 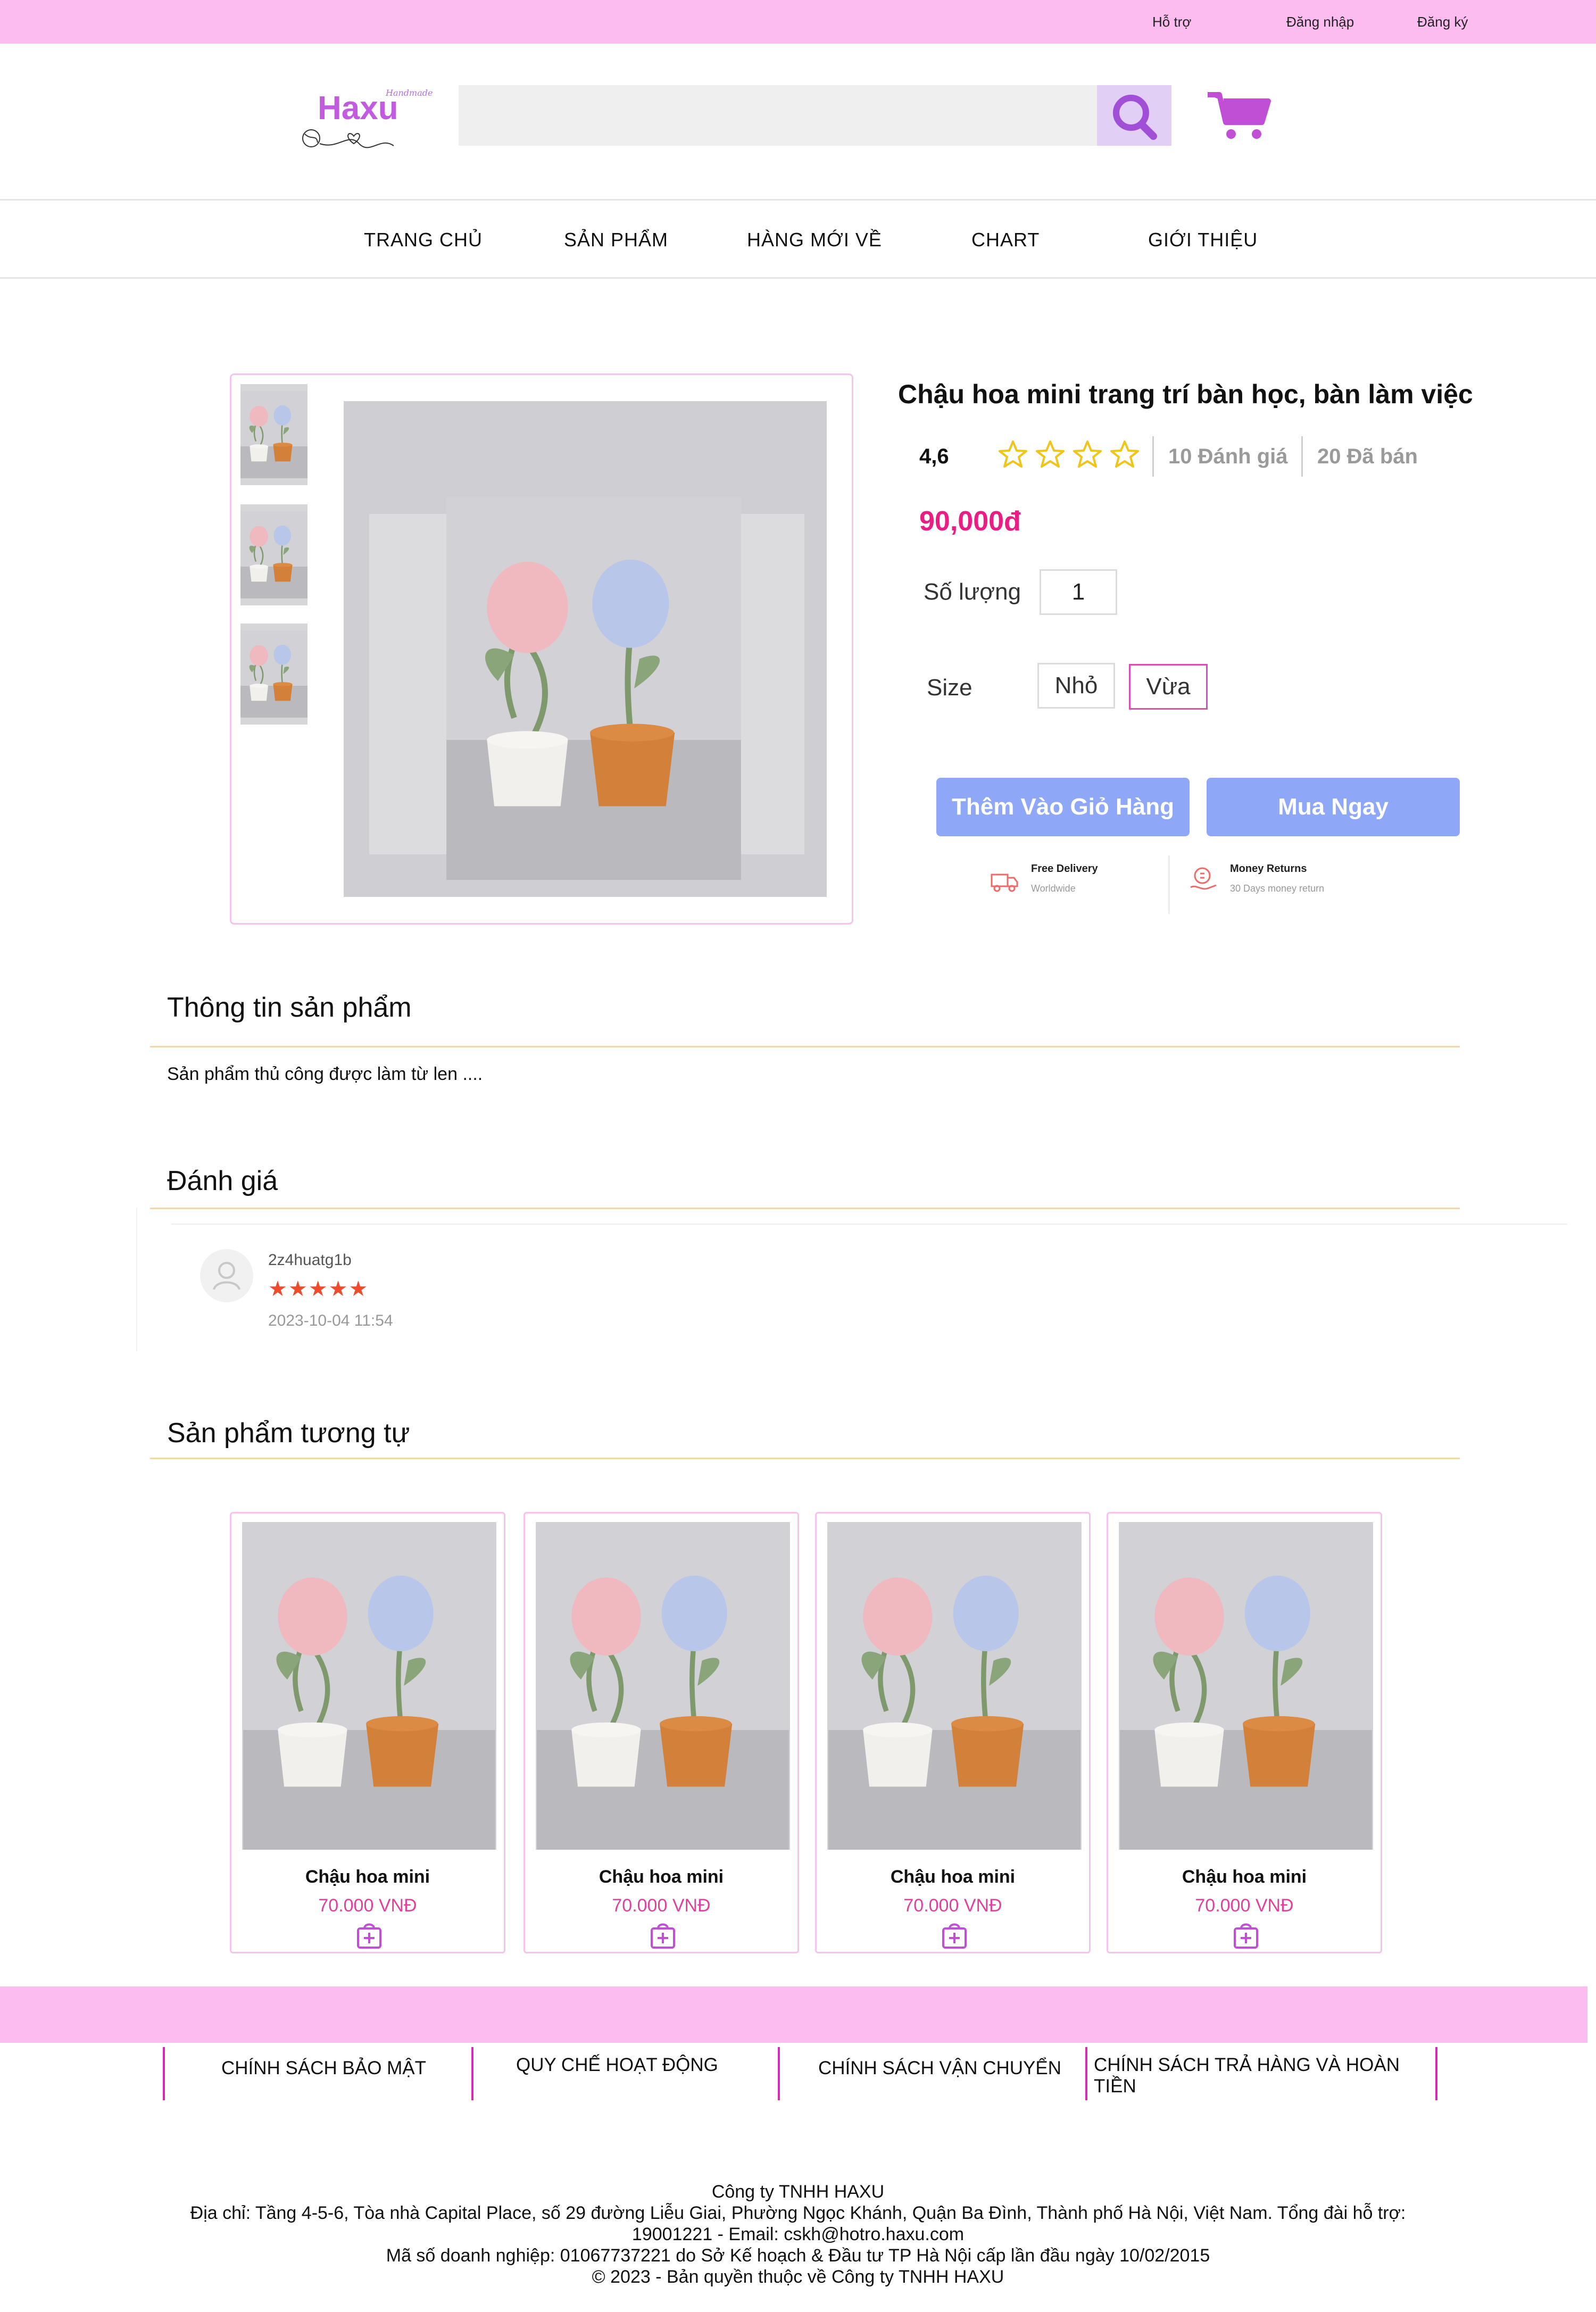 I want to click on nav-about: GIỚI THIỆU, so click(x=1203, y=240).